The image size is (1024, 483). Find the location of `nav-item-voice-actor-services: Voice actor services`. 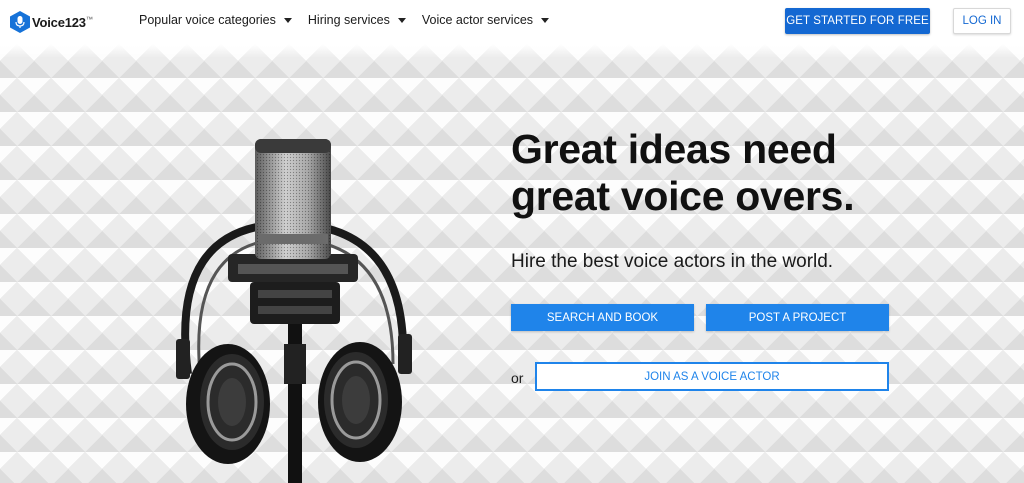

nav-item-voice-actor-services: Voice actor services is located at coordinates (485, 20).